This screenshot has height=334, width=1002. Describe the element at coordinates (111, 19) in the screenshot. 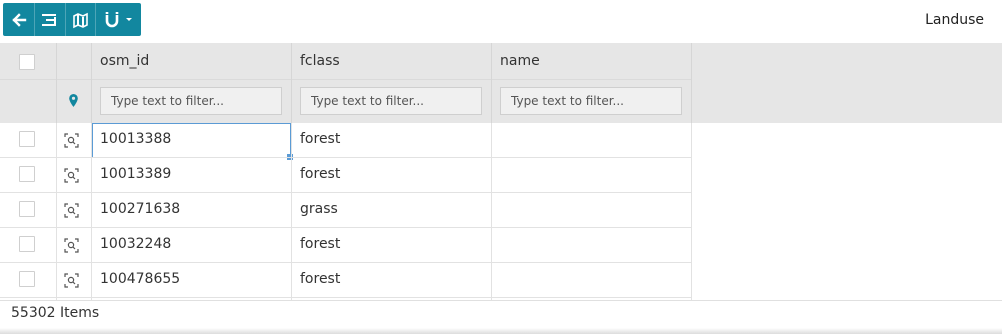

I see `magnet-icon` at that location.